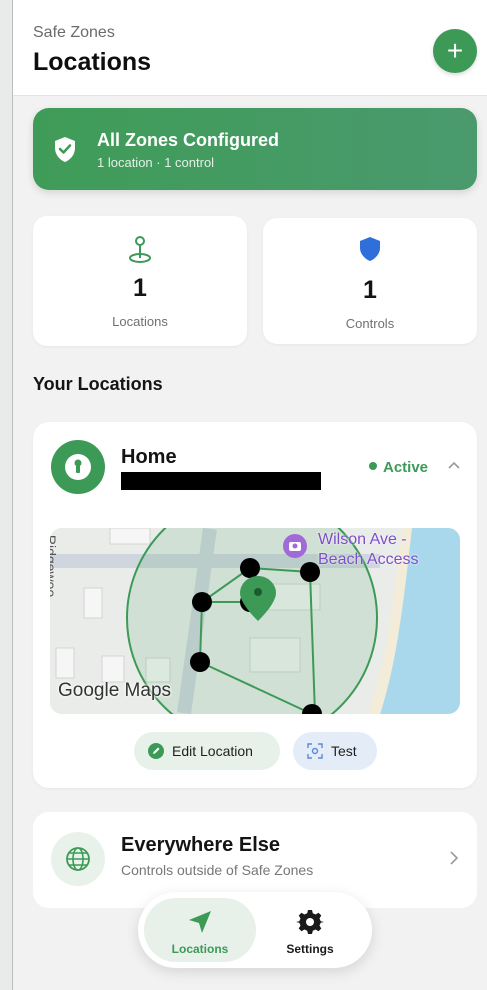 This screenshot has height=990, width=487. Describe the element at coordinates (315, 751) in the screenshot. I see `scan-icon` at that location.